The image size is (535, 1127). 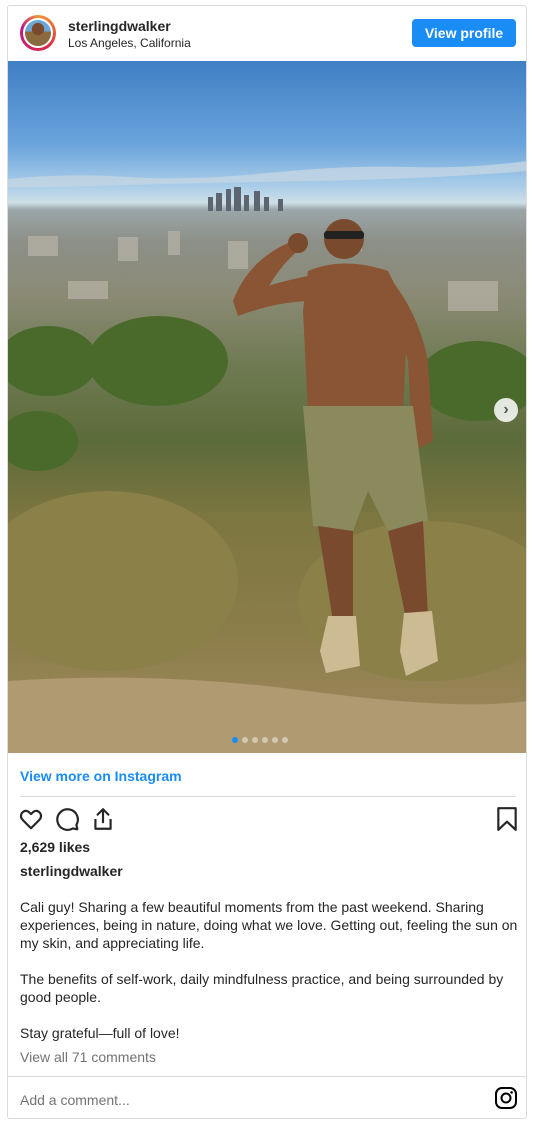 What do you see at coordinates (67, 819) in the screenshot?
I see `comment-icon` at bounding box center [67, 819].